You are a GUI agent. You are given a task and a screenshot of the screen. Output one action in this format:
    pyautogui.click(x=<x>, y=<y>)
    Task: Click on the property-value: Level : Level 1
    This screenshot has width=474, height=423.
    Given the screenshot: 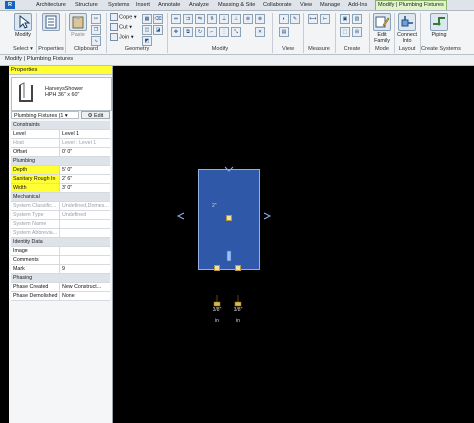 What is the action you would take?
    pyautogui.click(x=85, y=143)
    